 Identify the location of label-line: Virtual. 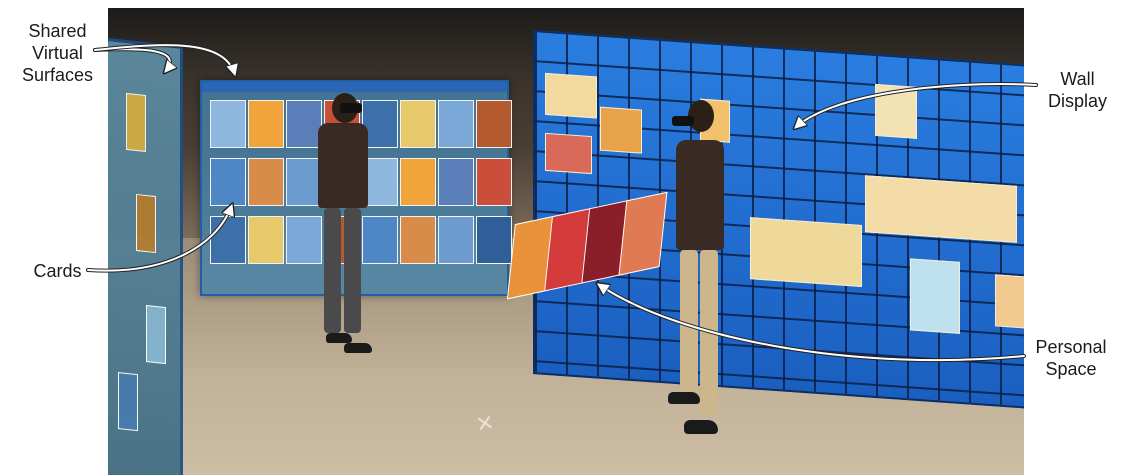
(57, 53).